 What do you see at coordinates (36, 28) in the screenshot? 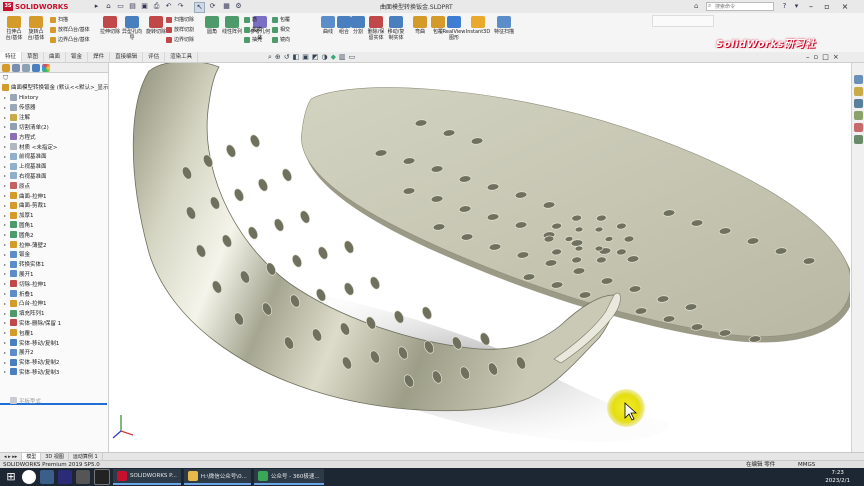
I see `ribbon-button: 旋转凸台/基体` at bounding box center [36, 28].